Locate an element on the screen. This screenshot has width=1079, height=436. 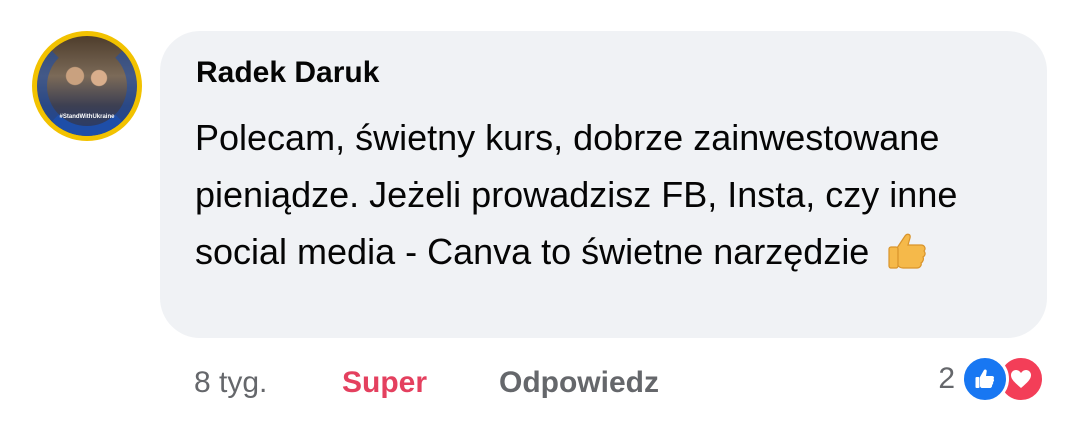
reaction-count: 2 is located at coordinates (946, 378).